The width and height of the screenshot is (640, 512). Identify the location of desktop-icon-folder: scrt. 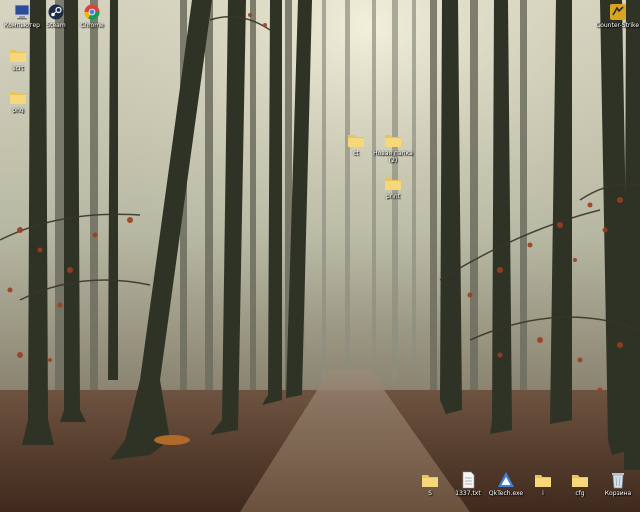
(20, 59).